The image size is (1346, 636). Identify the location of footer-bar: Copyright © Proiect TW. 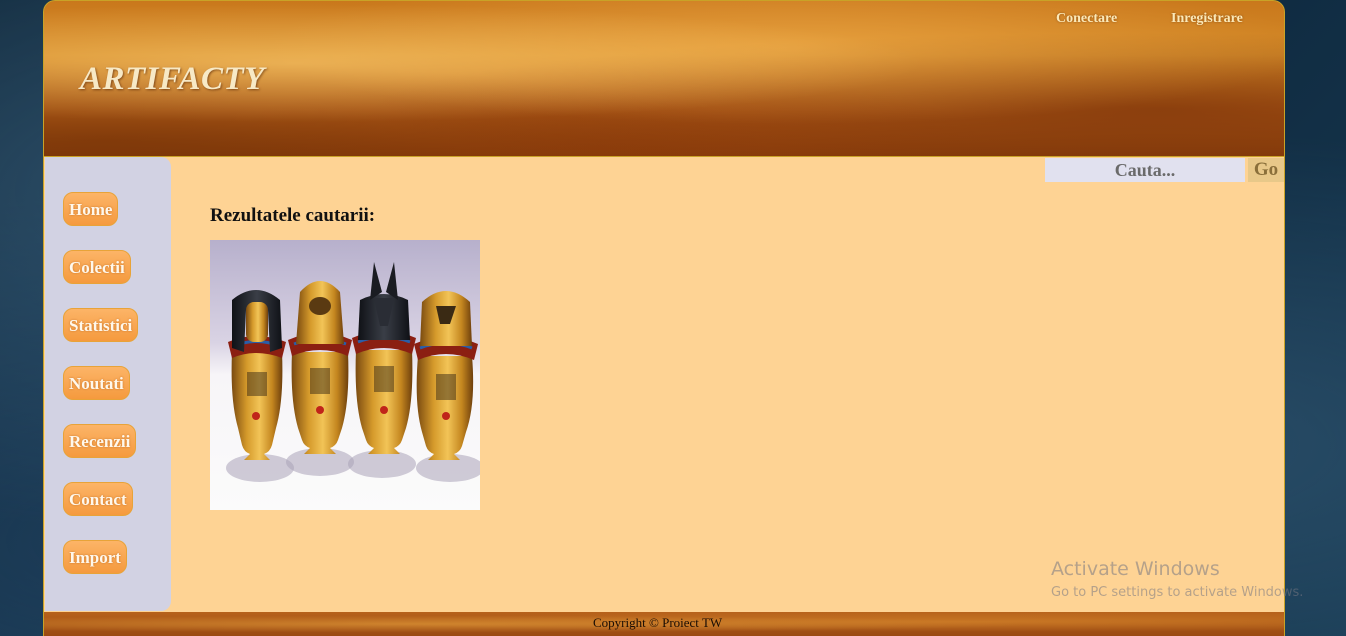
(664, 624).